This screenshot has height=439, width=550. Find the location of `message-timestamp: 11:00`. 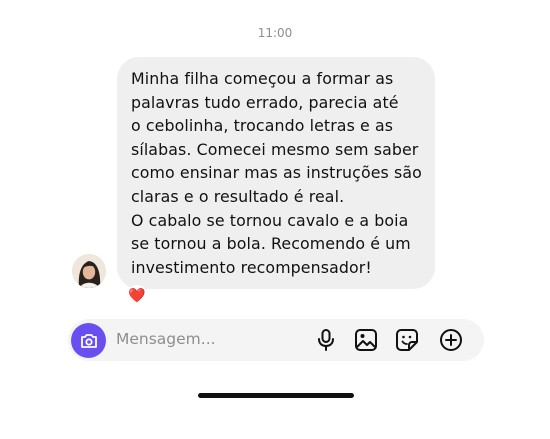

message-timestamp: 11:00 is located at coordinates (275, 33).